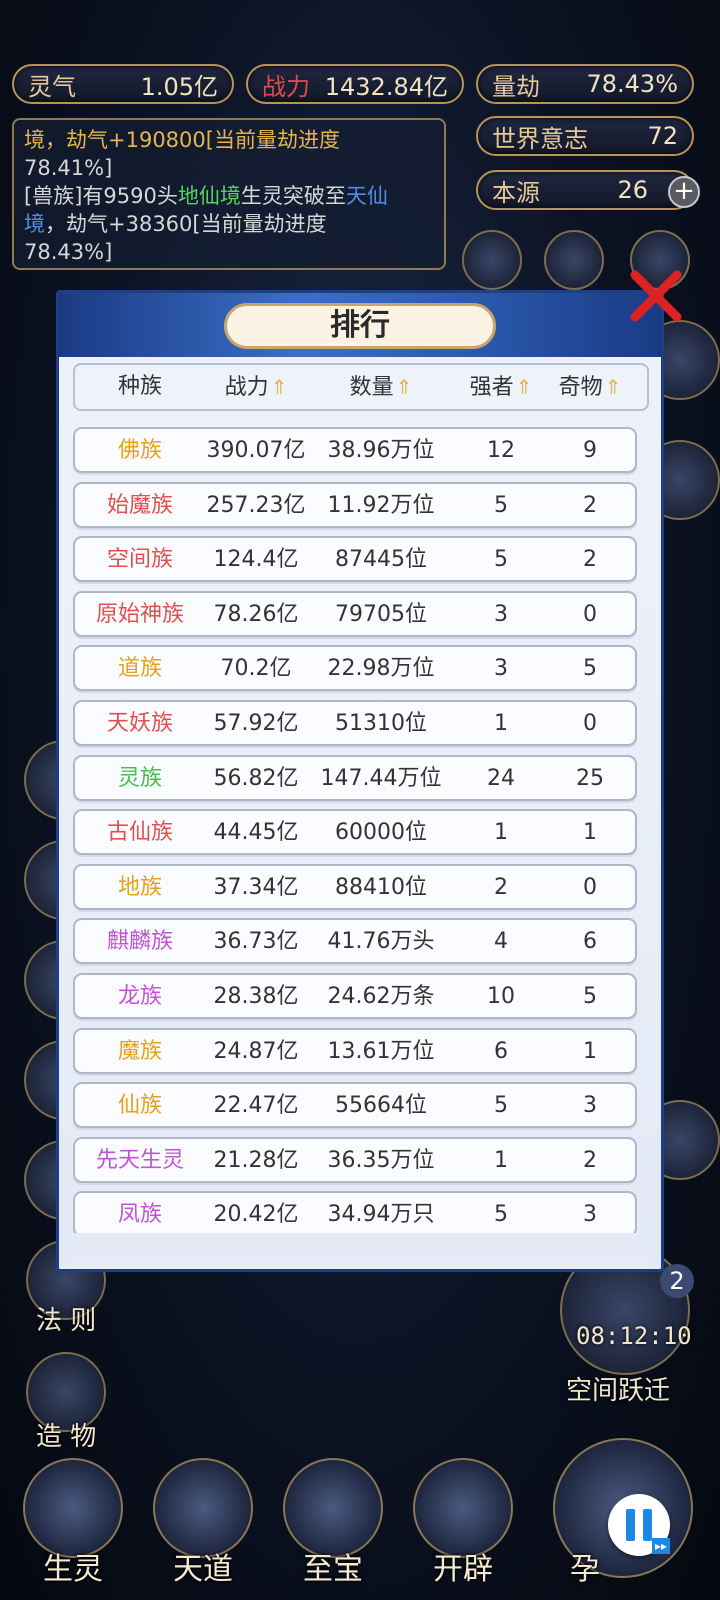 This screenshot has height=1600, width=720. What do you see at coordinates (123, 84) in the screenshot?
I see `lingqi-pill: 灵气 1.05亿` at bounding box center [123, 84].